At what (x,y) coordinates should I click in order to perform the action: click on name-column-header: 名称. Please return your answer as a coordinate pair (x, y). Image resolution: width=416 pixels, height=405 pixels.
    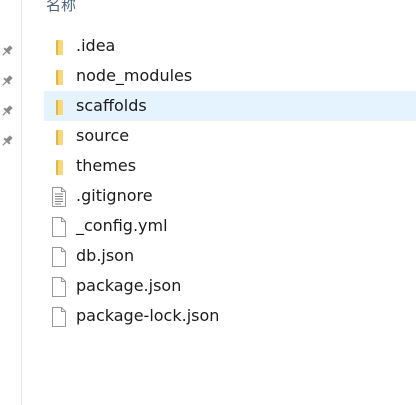
    Looking at the image, I should click on (61, 7).